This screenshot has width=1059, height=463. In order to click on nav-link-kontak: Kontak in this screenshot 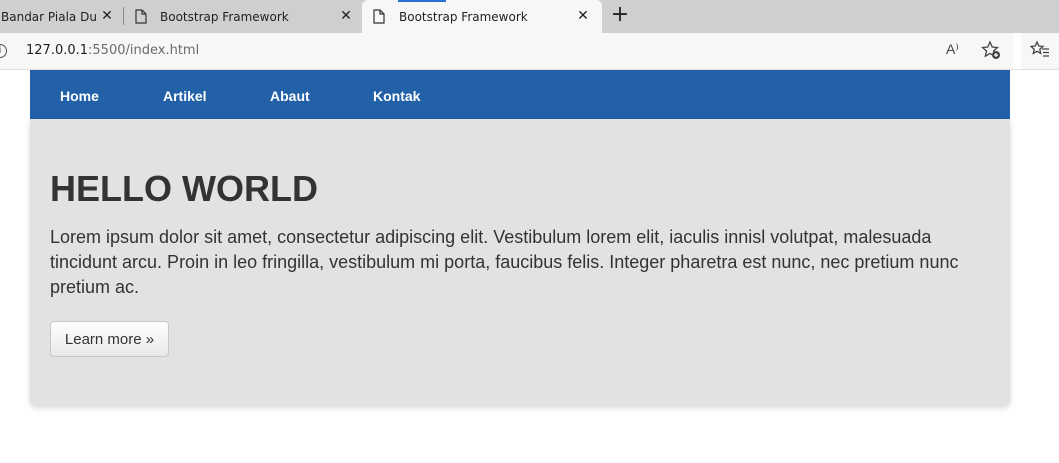, I will do `click(396, 96)`.